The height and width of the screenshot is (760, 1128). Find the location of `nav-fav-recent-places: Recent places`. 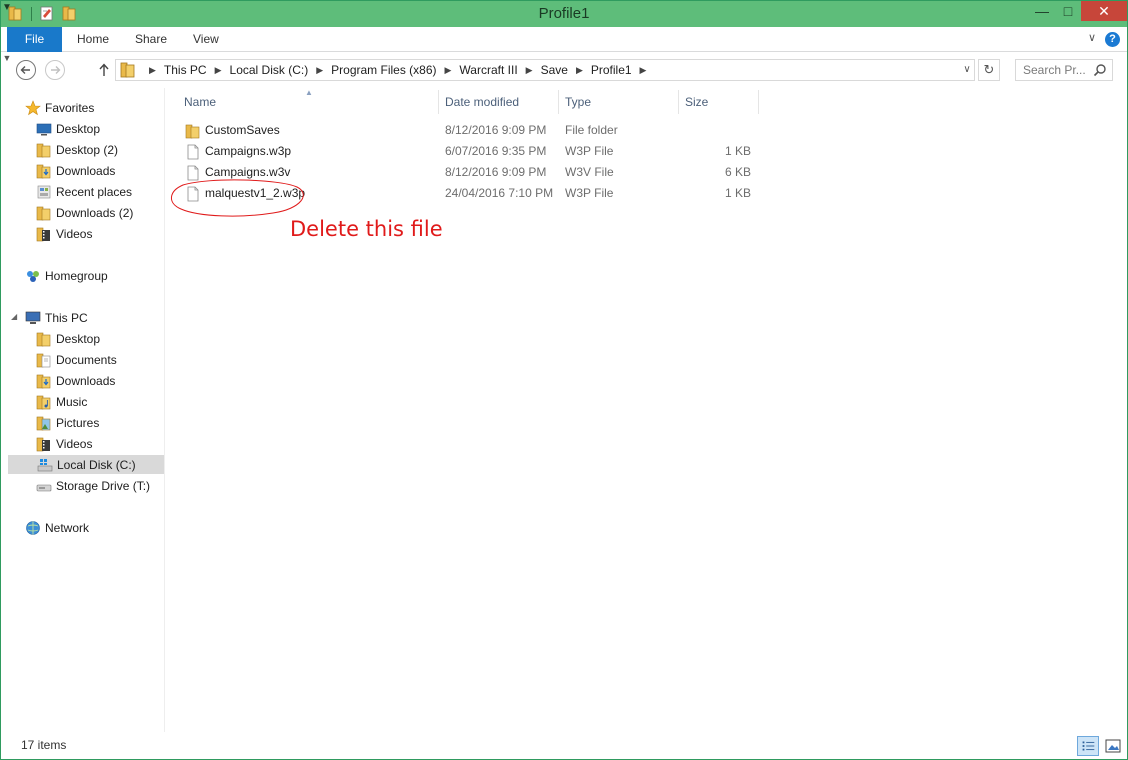

nav-fav-recent-places: Recent places is located at coordinates (84, 192).